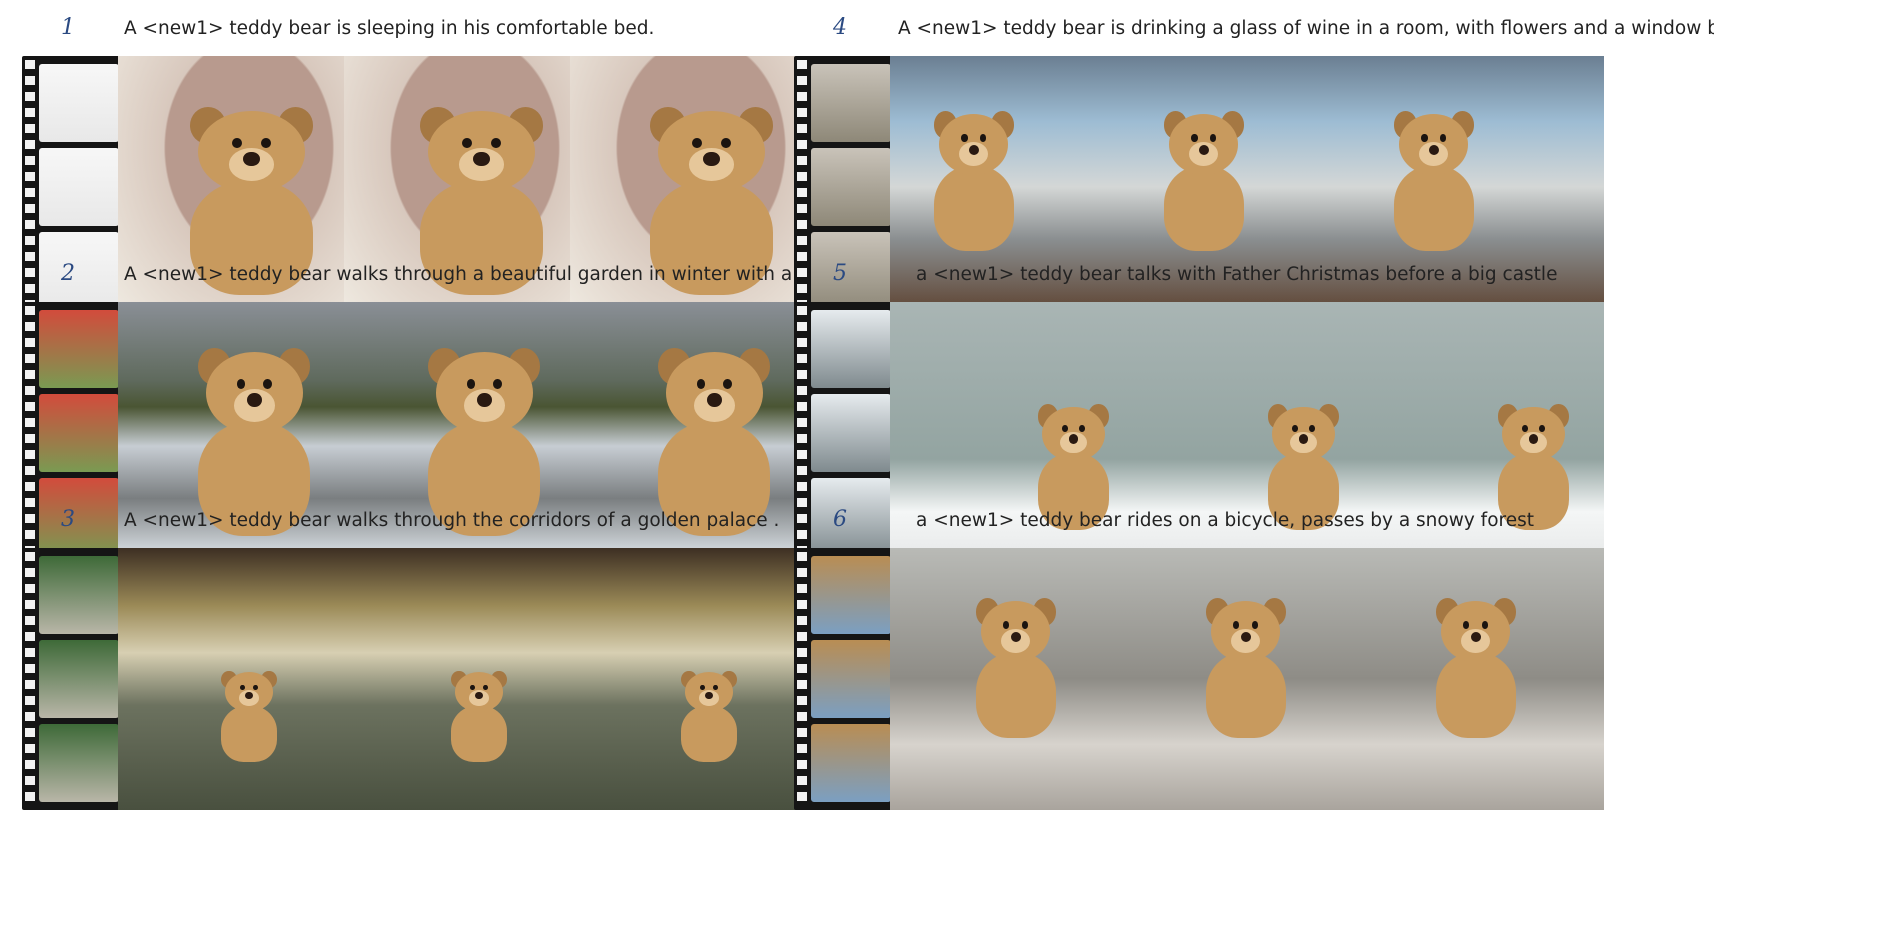  What do you see at coordinates (840, 27) in the screenshot?
I see `panel-number: 4` at bounding box center [840, 27].